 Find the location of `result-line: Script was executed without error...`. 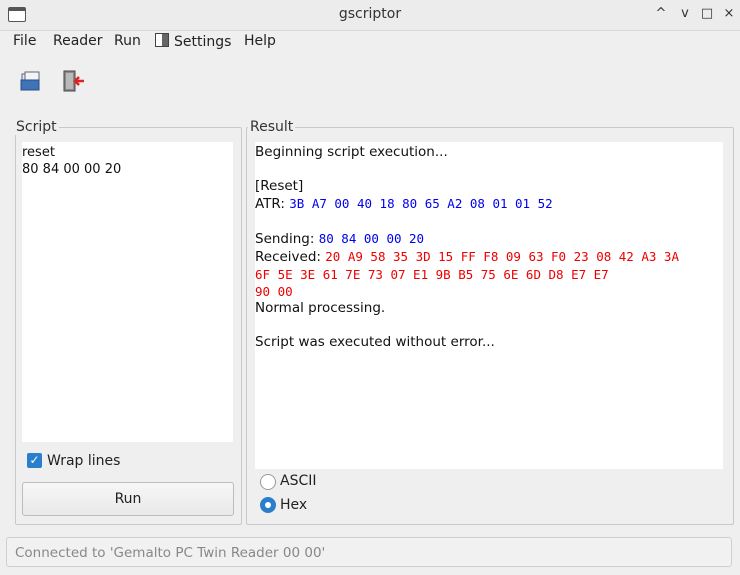

result-line: Script was executed without error... is located at coordinates (375, 342).